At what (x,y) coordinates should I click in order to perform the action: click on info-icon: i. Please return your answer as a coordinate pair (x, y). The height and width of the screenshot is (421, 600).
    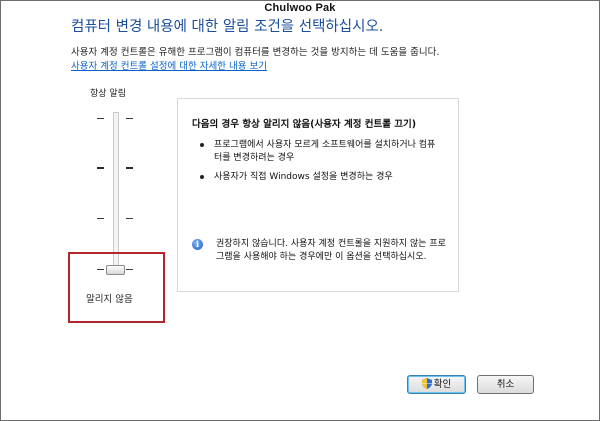
    Looking at the image, I should click on (197, 244).